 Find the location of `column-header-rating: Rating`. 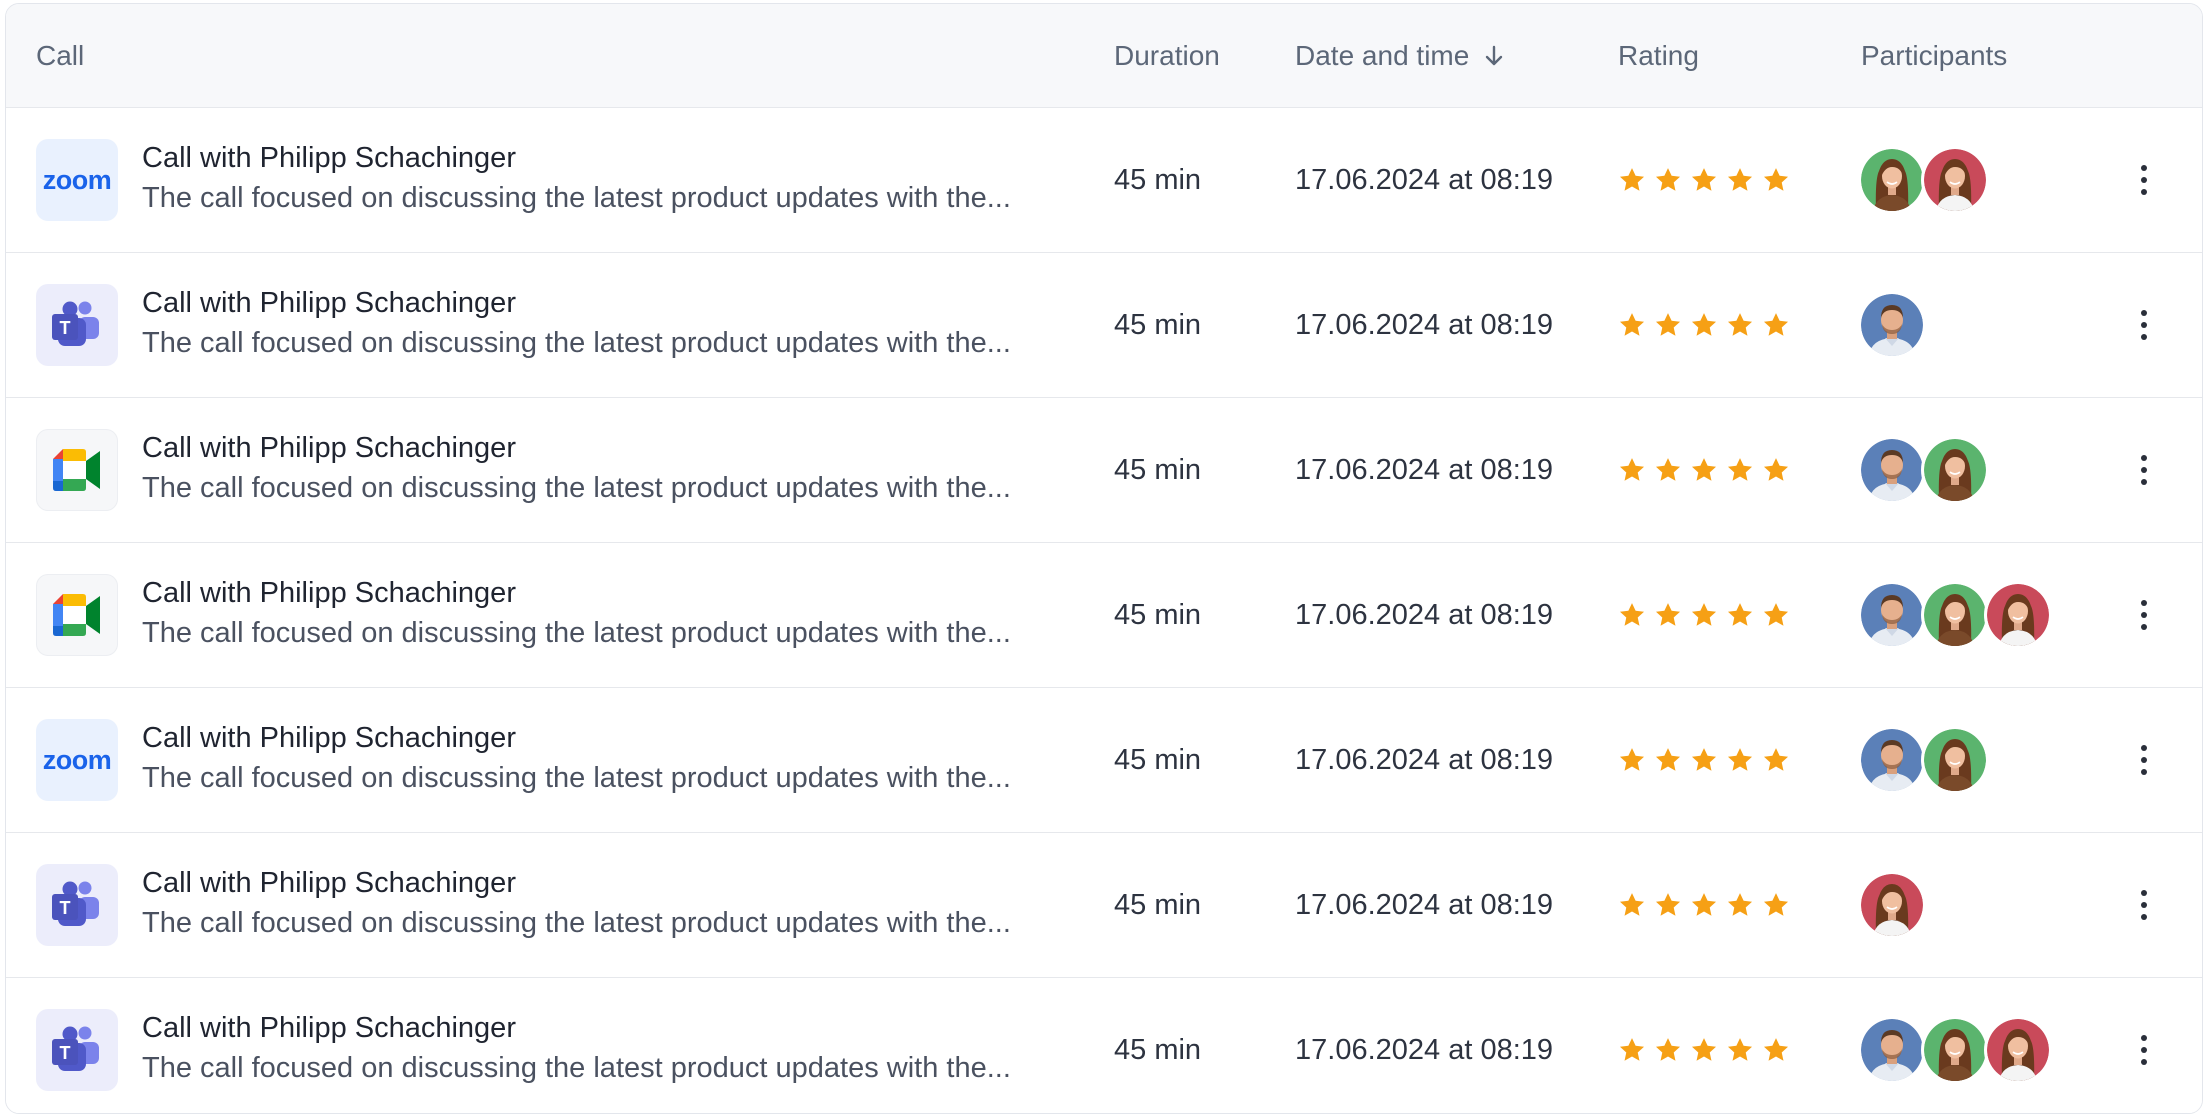

column-header-rating: Rating is located at coordinates (1658, 55).